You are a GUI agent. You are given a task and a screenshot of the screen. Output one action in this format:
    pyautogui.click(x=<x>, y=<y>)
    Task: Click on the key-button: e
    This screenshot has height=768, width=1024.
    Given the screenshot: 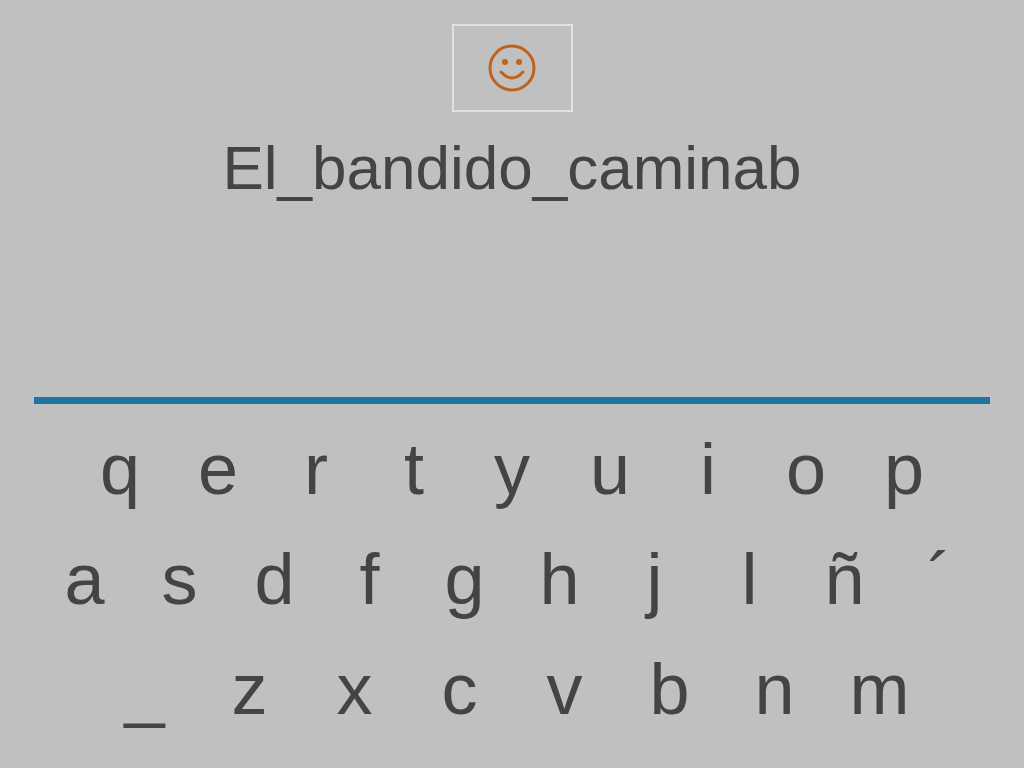 What is the action you would take?
    pyautogui.click(x=218, y=469)
    